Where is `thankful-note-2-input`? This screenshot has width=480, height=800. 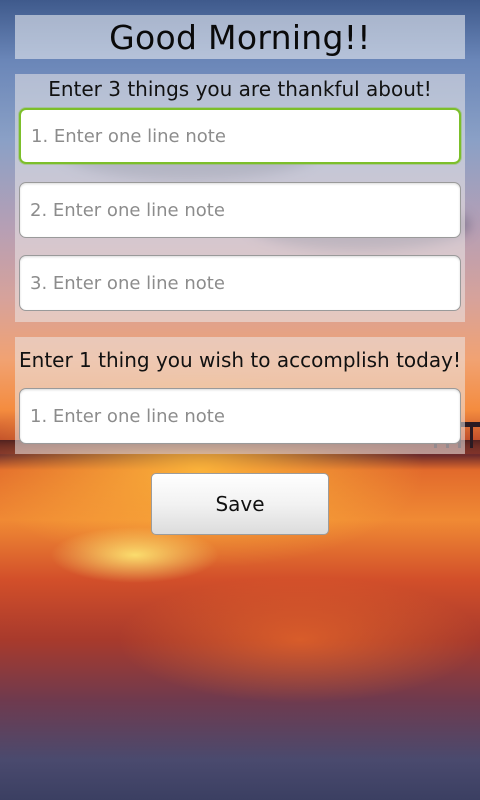 thankful-note-2-input is located at coordinates (240, 210).